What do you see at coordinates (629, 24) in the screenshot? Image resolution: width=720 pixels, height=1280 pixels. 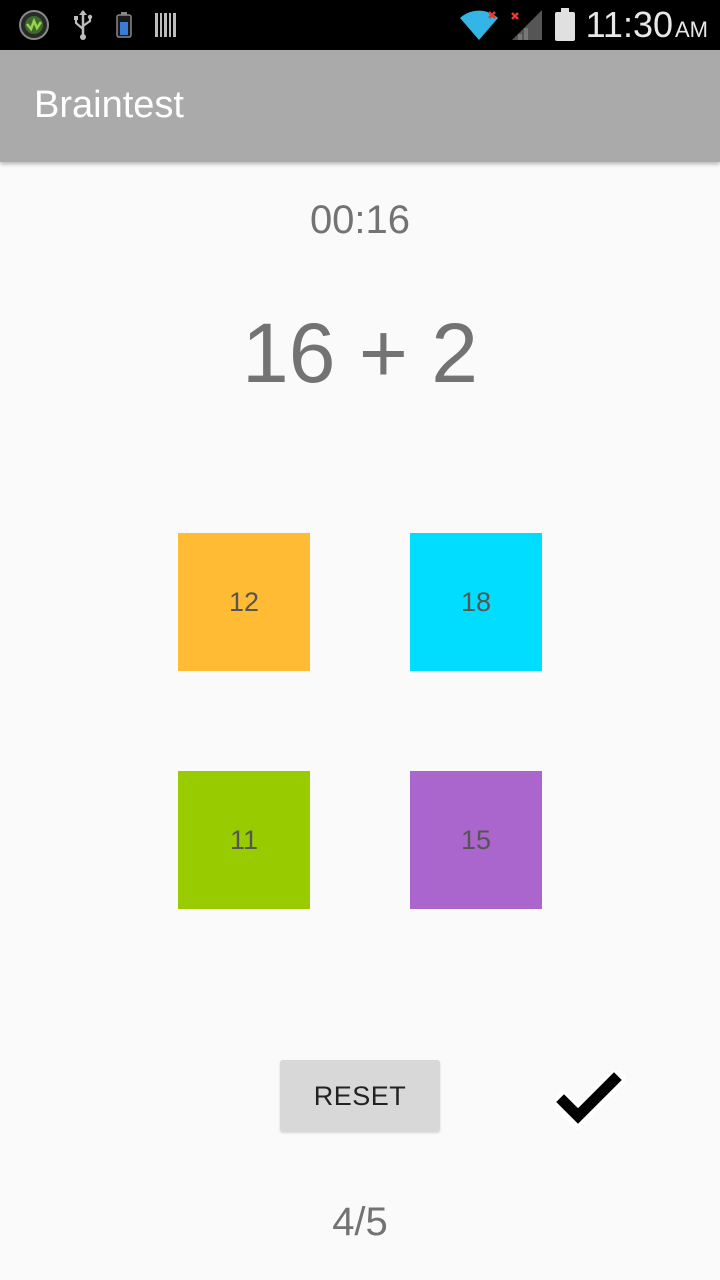 I see `status-time: 11:30` at bounding box center [629, 24].